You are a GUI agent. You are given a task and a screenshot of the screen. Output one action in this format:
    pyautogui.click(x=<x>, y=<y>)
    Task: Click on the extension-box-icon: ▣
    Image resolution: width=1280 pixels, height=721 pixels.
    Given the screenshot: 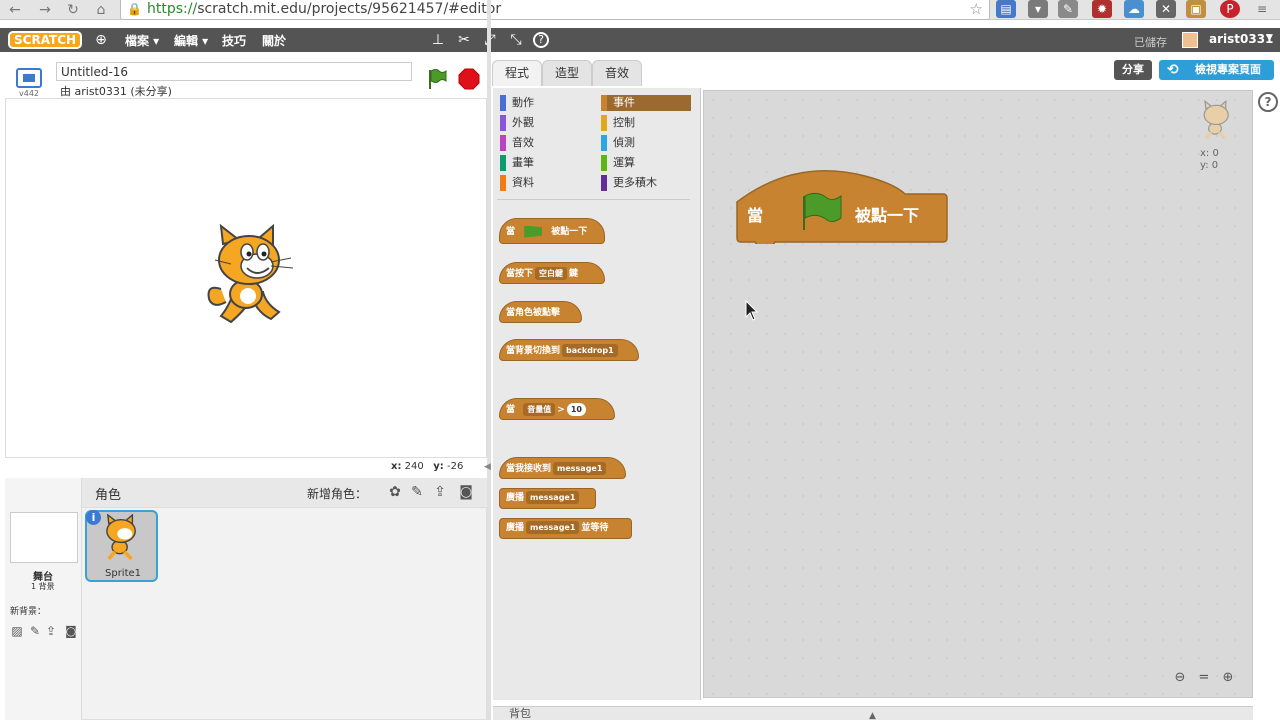 What is the action you would take?
    pyautogui.click(x=1196, y=9)
    